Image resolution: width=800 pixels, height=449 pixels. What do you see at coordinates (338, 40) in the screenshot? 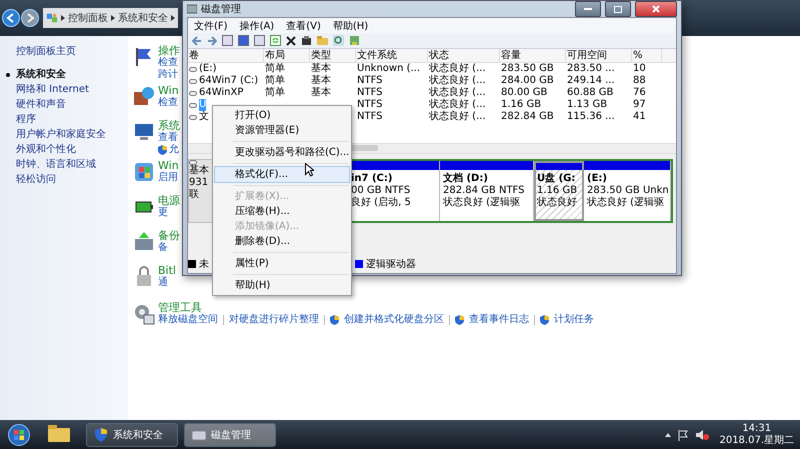
I see `magnifier-icon` at bounding box center [338, 40].